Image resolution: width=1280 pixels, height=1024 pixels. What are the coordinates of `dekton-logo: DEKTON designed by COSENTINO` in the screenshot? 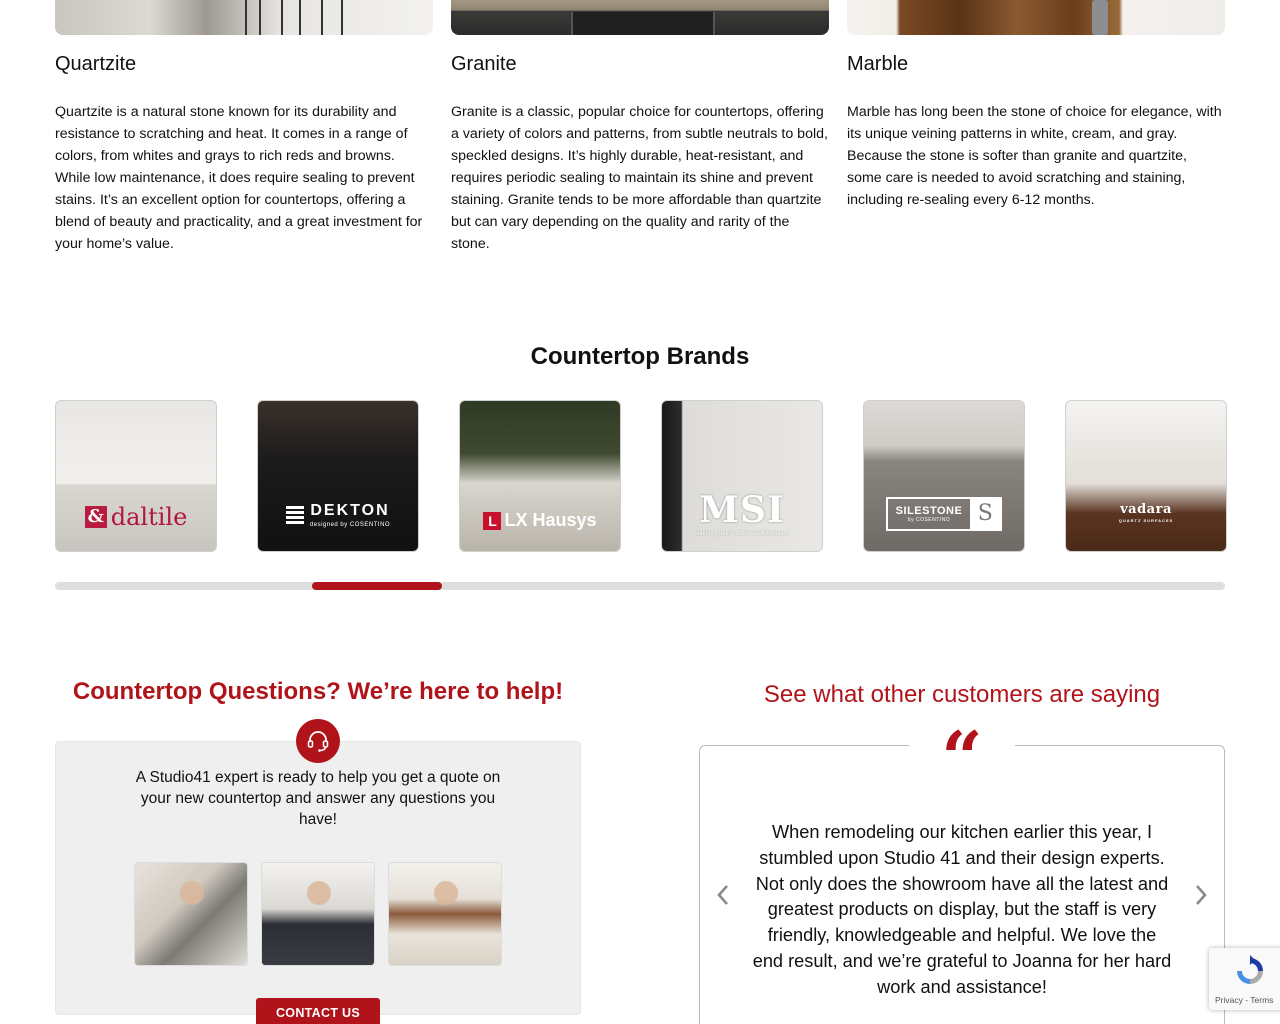 It's located at (338, 516).